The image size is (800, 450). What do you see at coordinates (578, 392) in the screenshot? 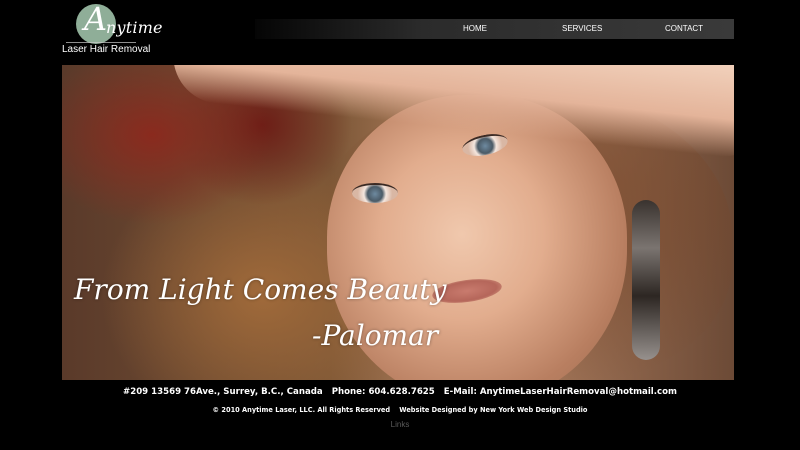
I see `footer-email-link: AnytimeLaserHairRemoval@hotmail.com` at bounding box center [578, 392].